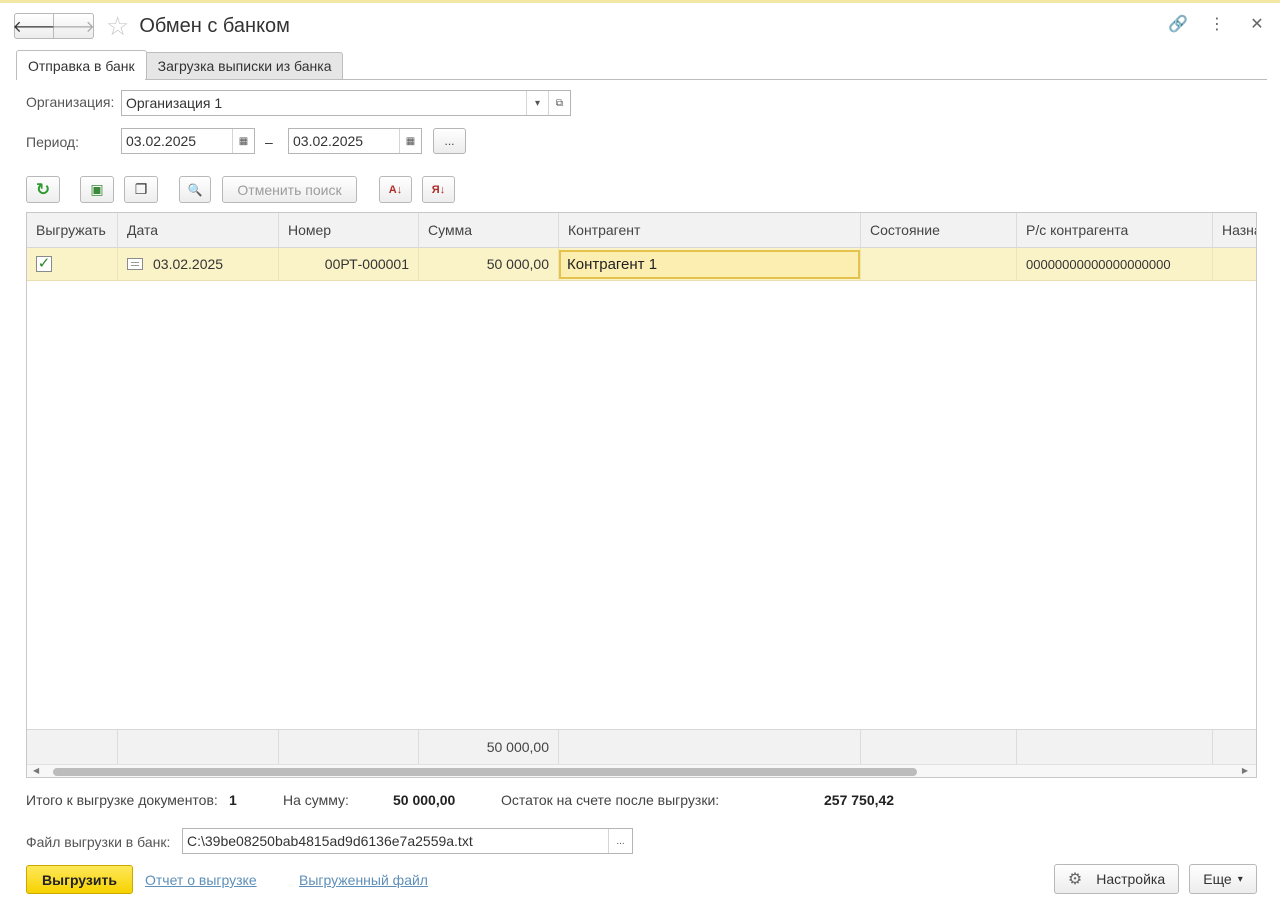 The image size is (1280, 911). Describe the element at coordinates (489, 264) in the screenshot. I see `amount-cell: 50 000,00` at that location.